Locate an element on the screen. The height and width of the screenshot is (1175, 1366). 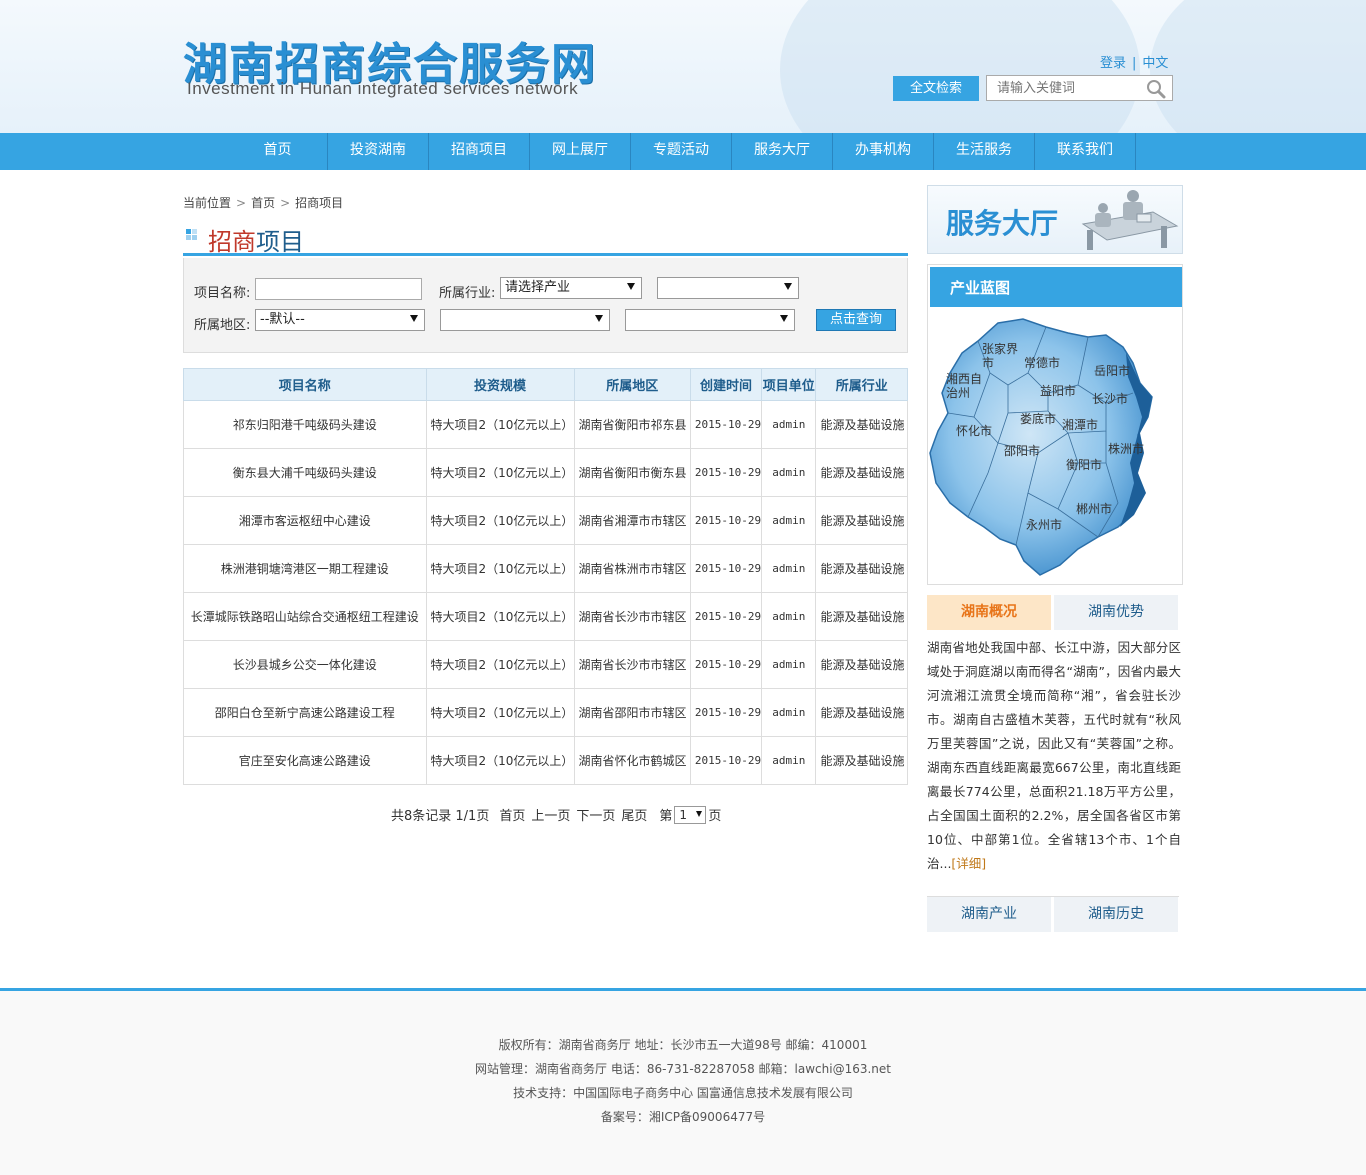
search-icon is located at coordinates (1156, 89).